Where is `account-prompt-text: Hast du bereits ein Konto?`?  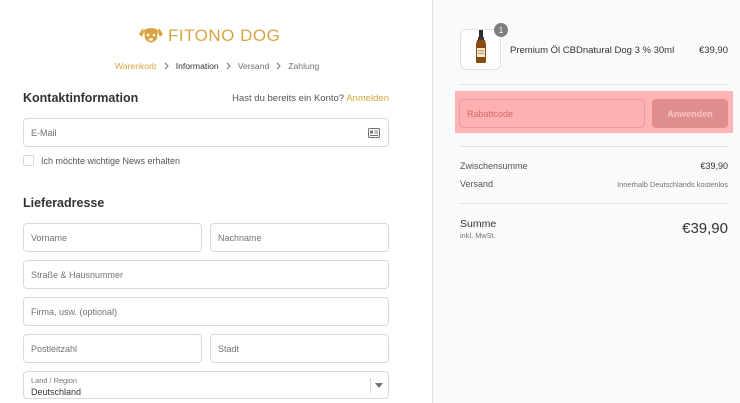 account-prompt-text: Hast du bereits ein Konto? is located at coordinates (288, 98).